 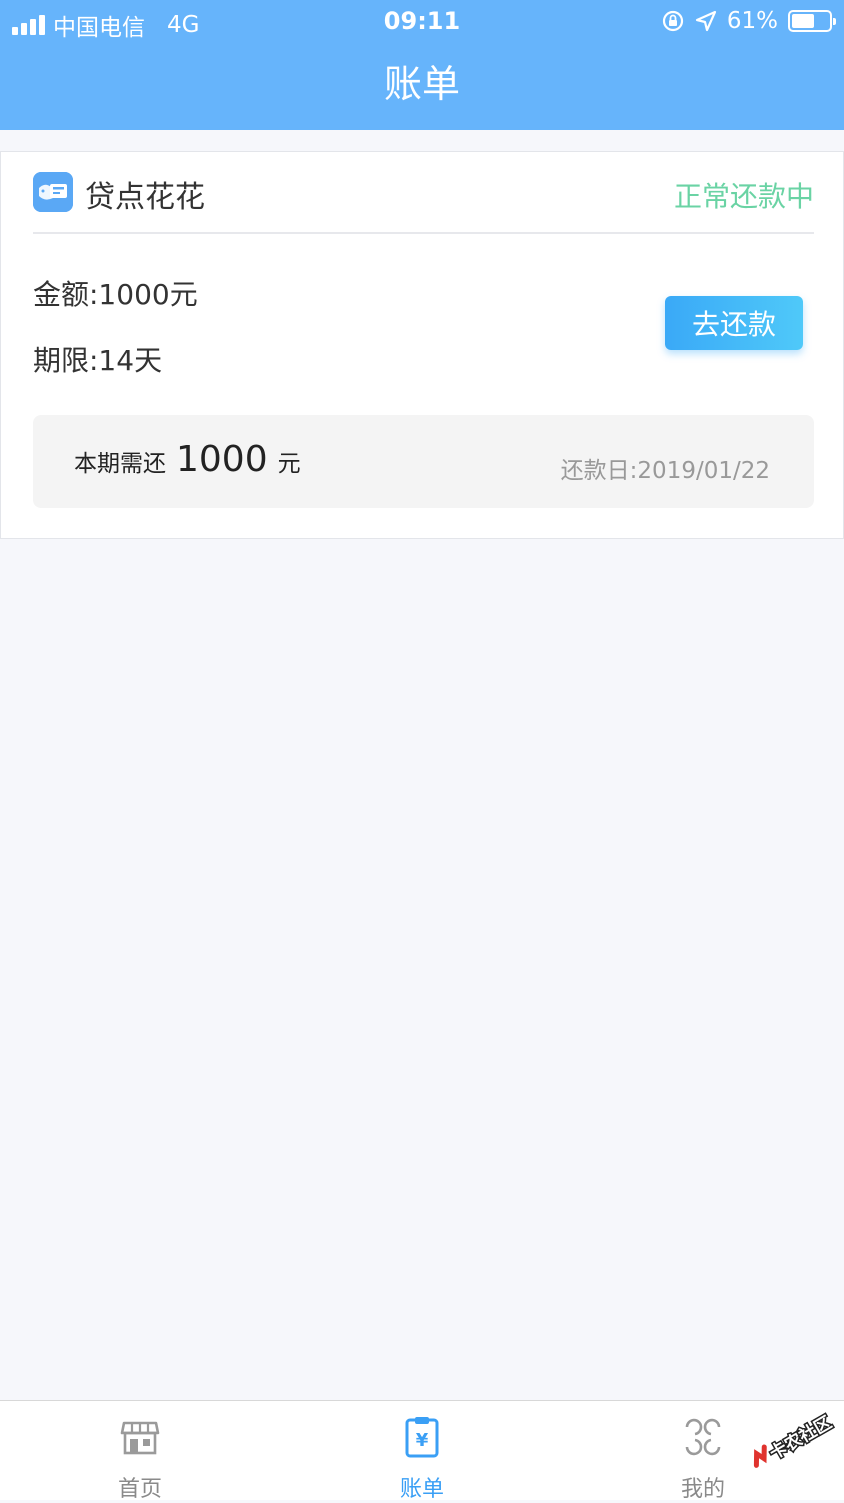 What do you see at coordinates (98, 360) in the screenshot?
I see `loan-term: 期限:14天` at bounding box center [98, 360].